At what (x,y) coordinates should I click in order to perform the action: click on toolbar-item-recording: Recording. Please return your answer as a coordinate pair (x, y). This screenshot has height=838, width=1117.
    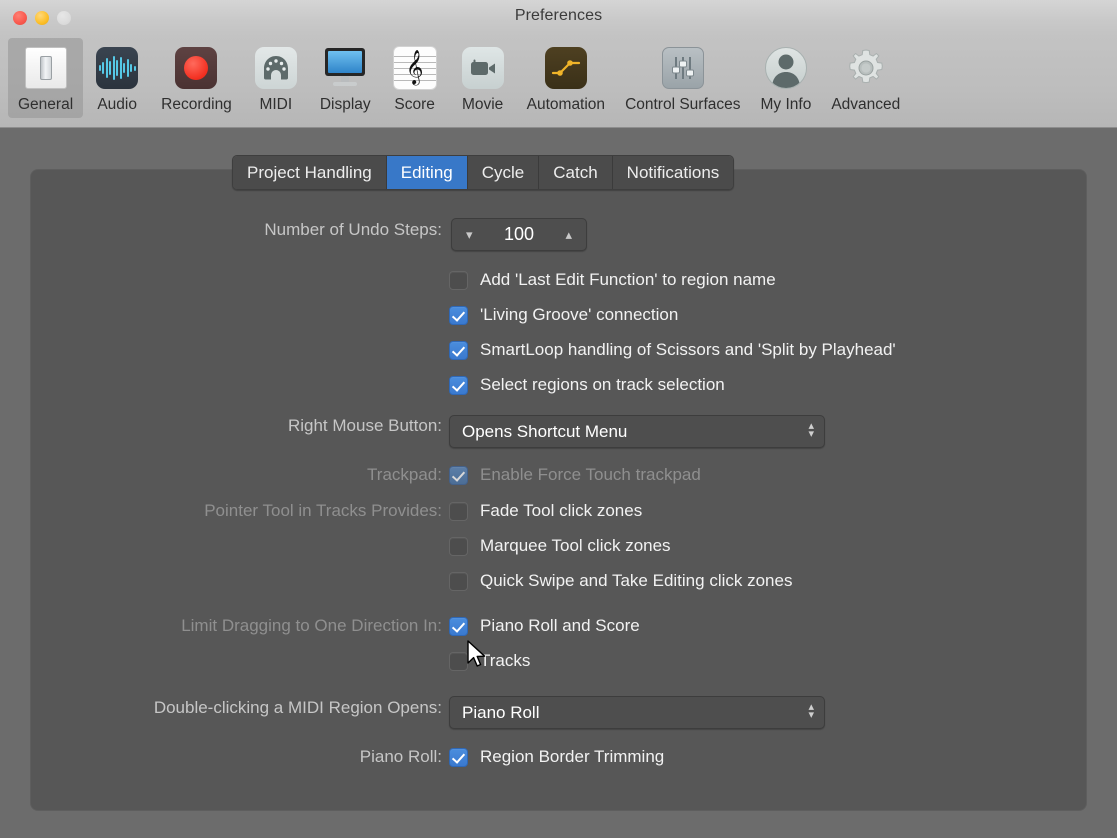
    Looking at the image, I should click on (196, 78).